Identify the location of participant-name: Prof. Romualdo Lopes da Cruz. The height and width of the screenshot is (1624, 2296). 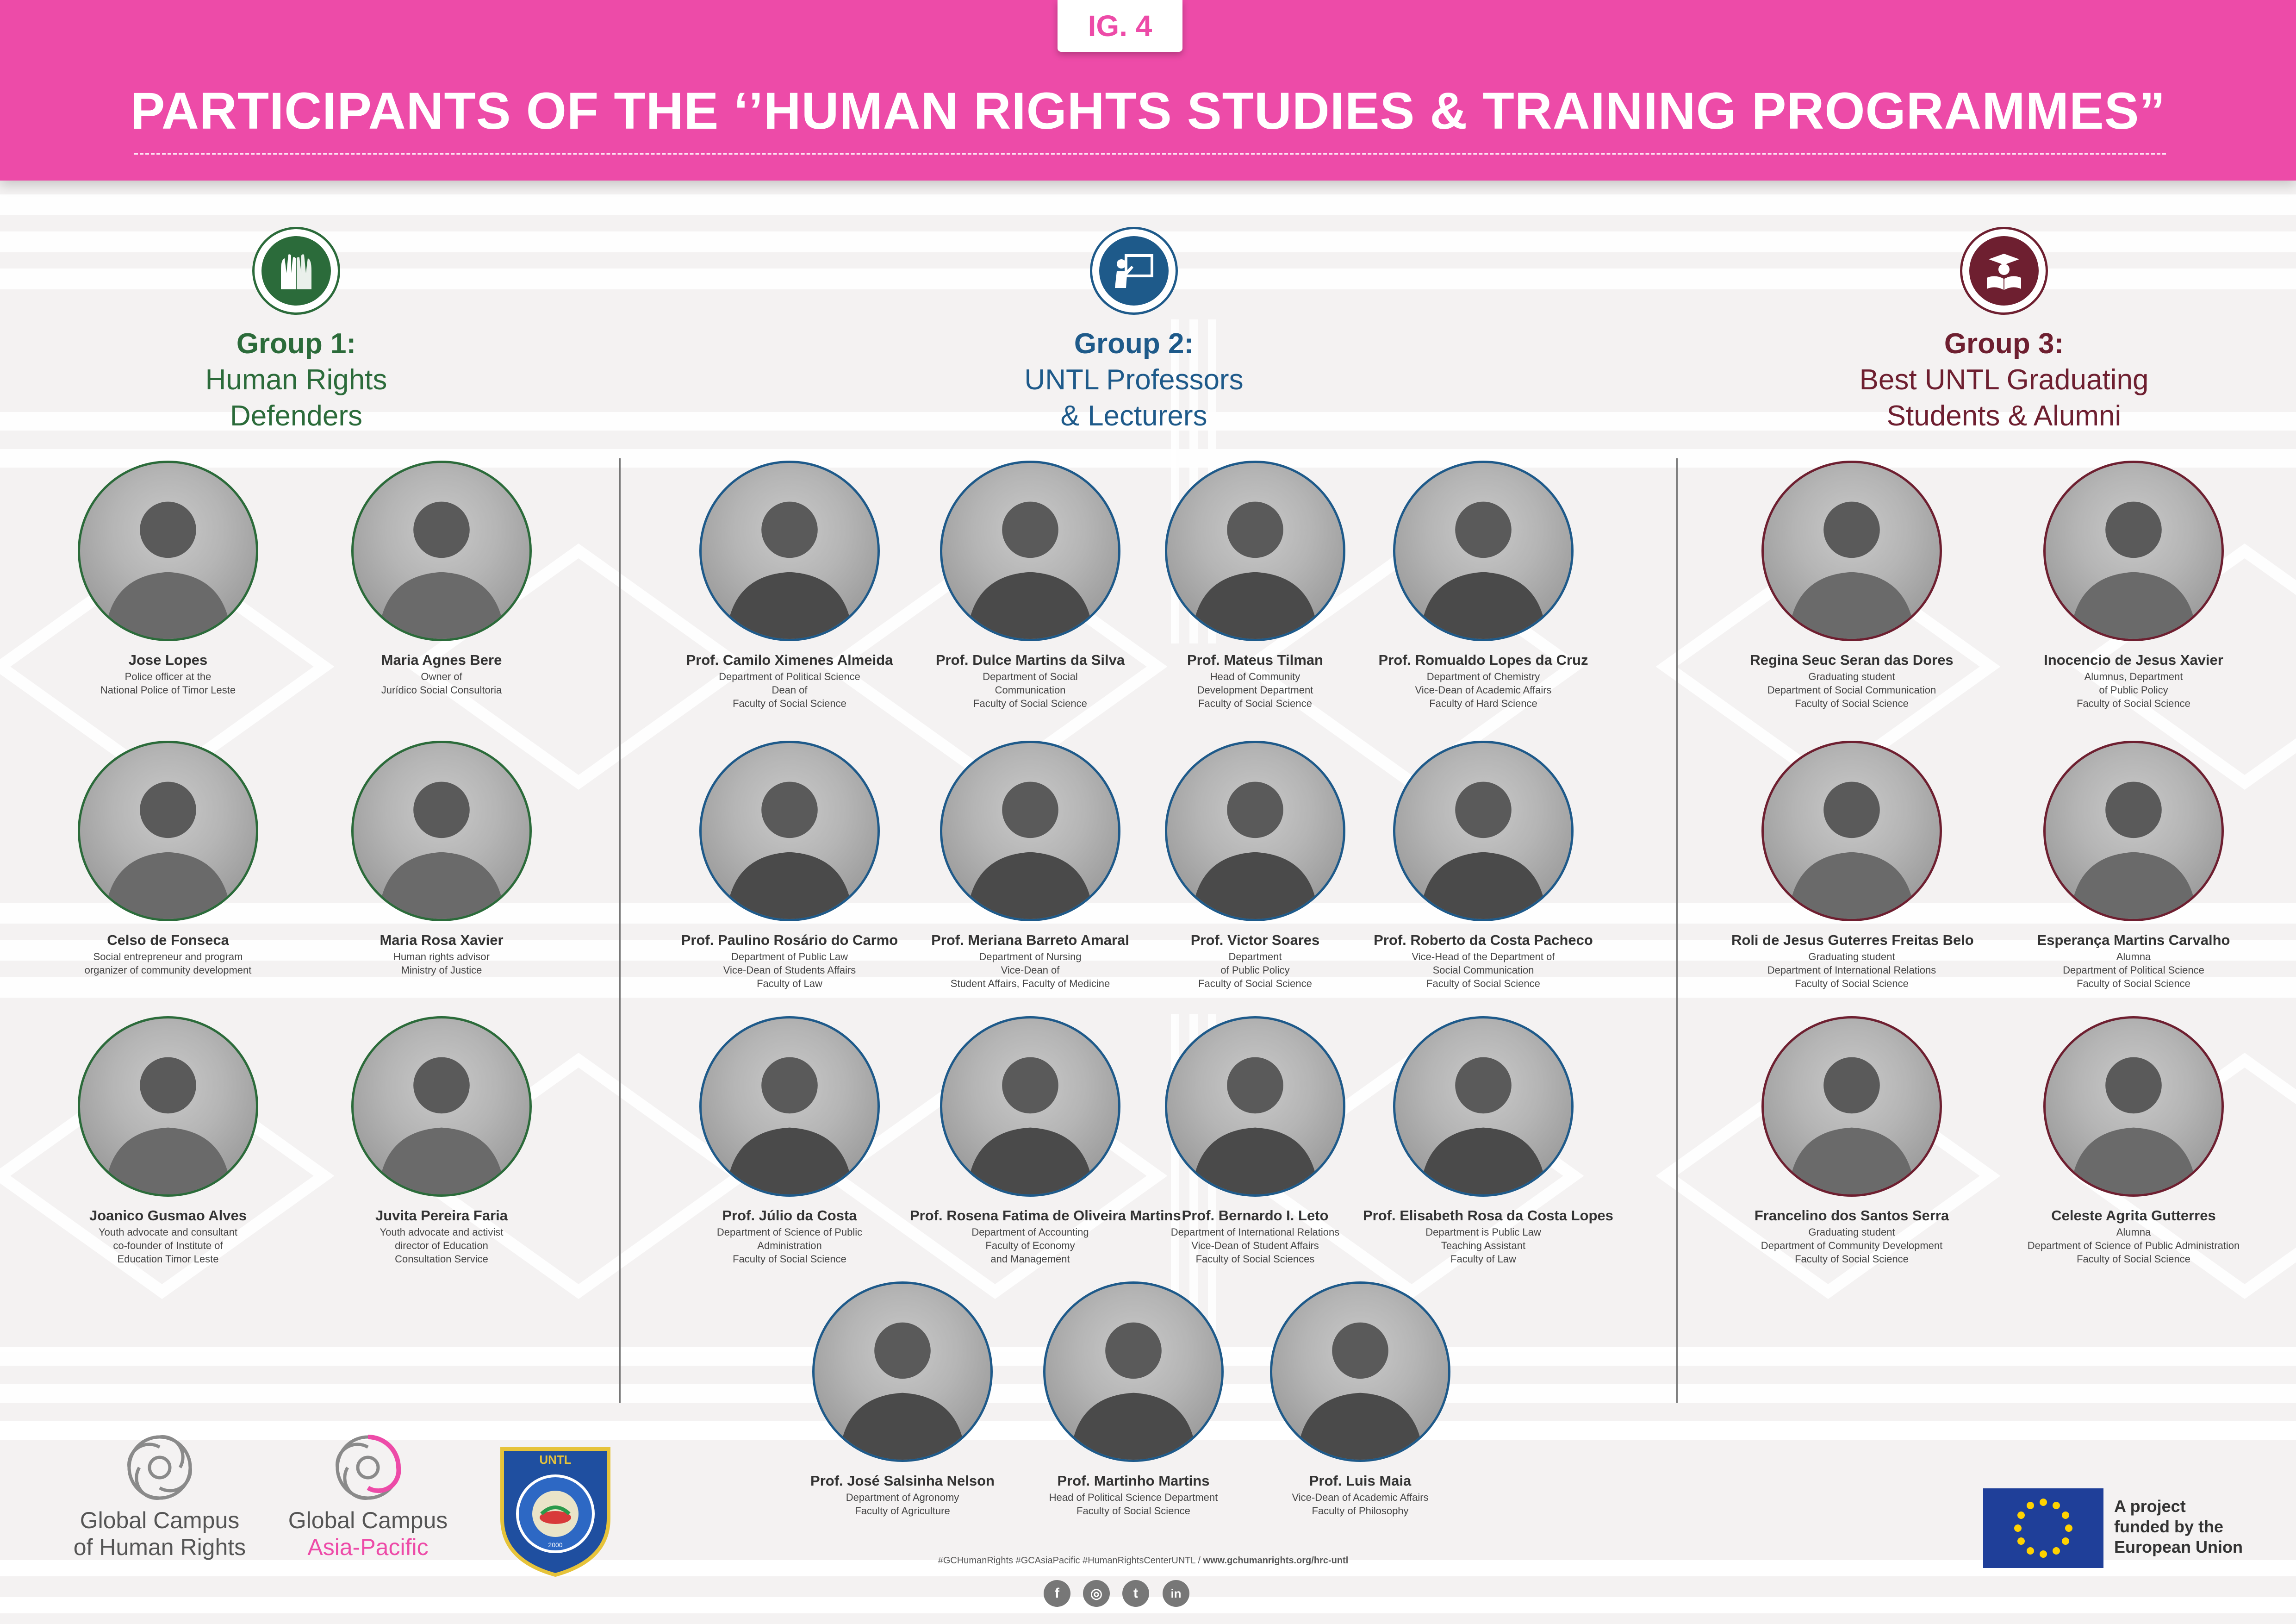
(1483, 660).